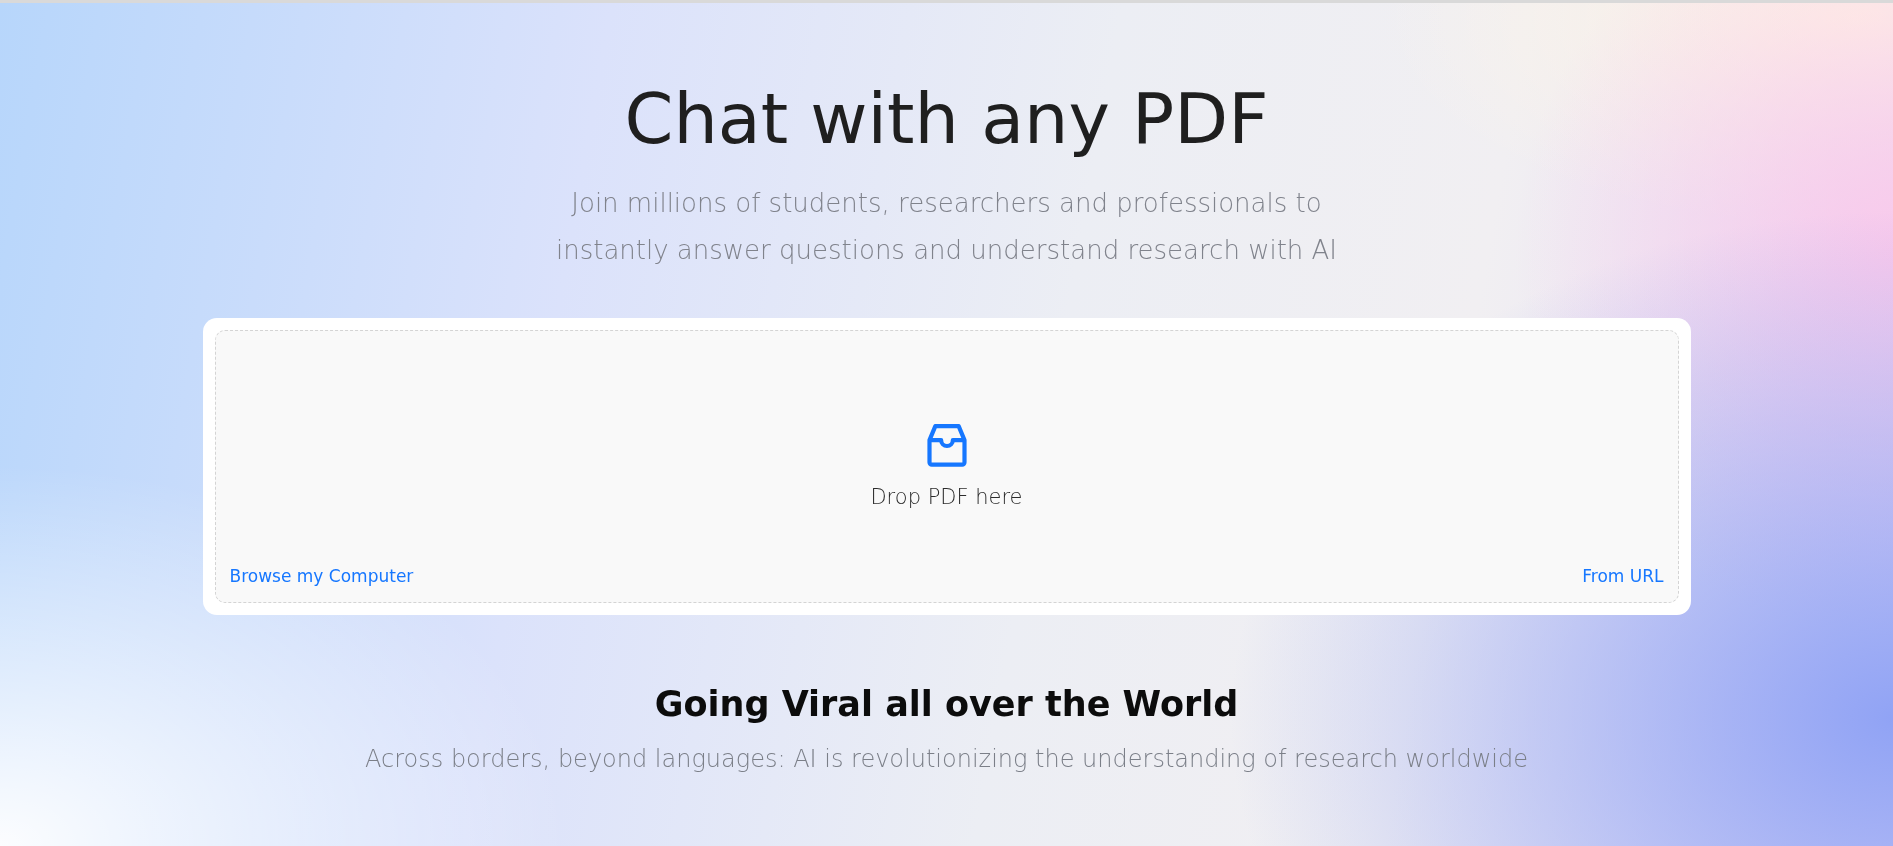 This screenshot has width=1893, height=846. I want to click on section-title: Going Viral all over the World, so click(946, 703).